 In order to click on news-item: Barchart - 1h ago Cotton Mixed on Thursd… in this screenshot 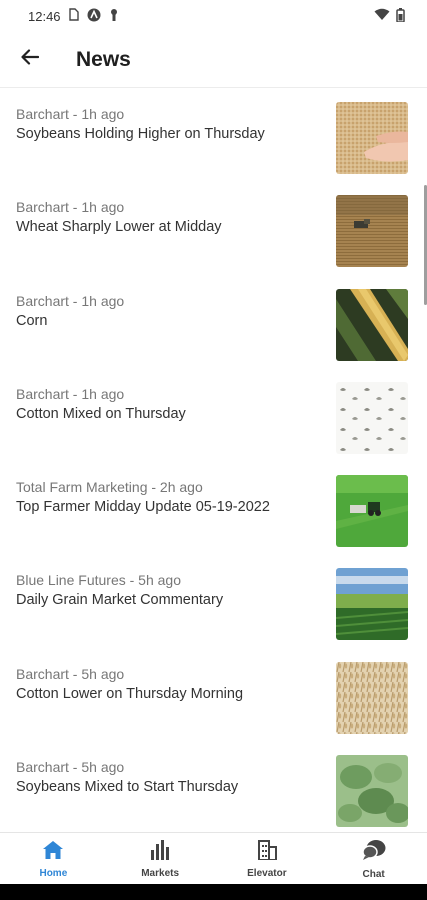, I will do `click(213, 415)`.